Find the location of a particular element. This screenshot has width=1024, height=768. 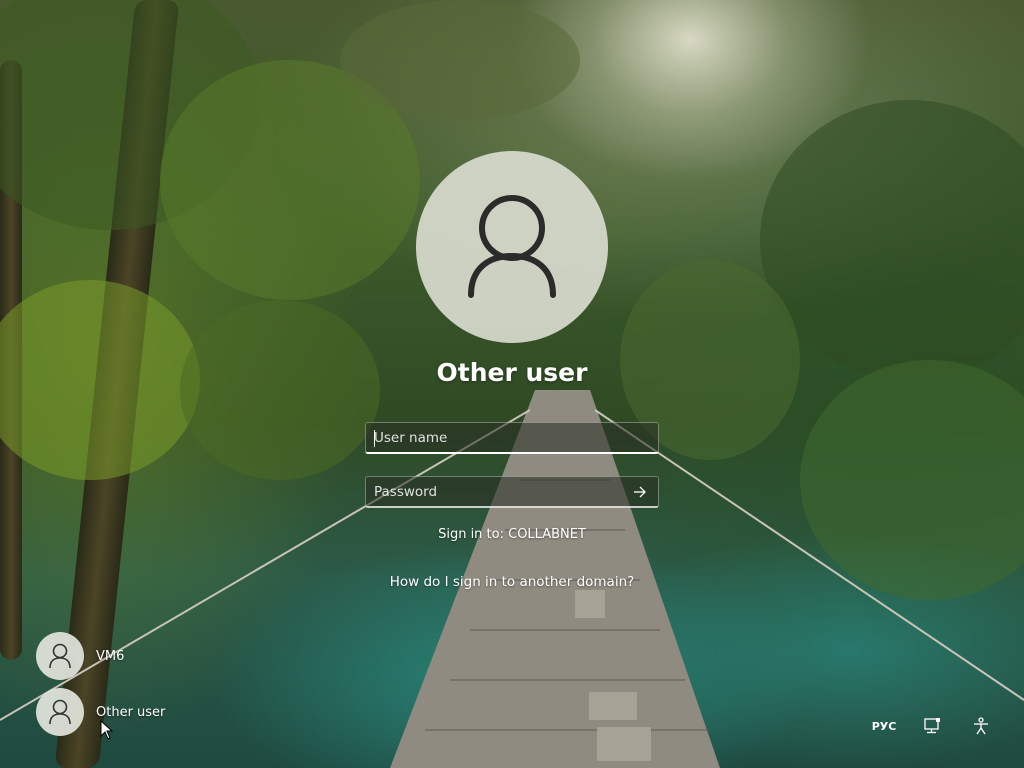

arrow-right-icon is located at coordinates (640, 492).